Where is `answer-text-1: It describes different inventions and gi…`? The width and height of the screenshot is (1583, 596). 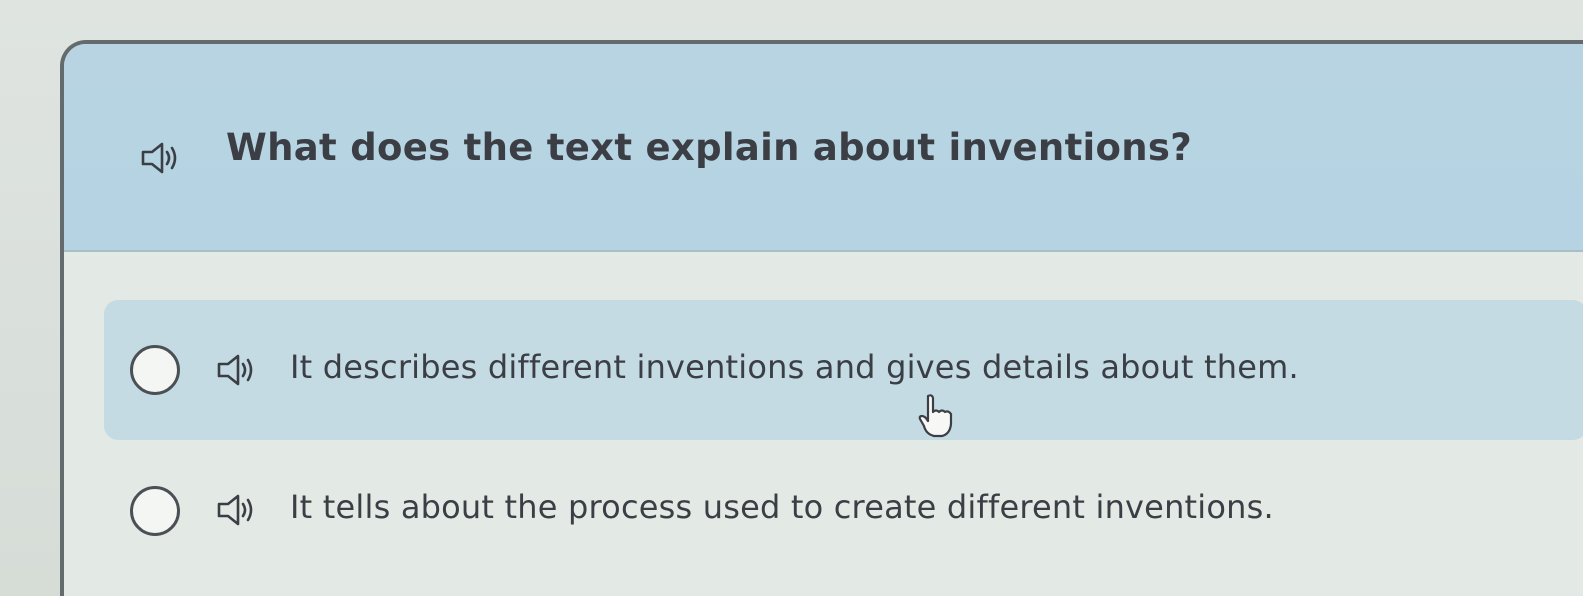
answer-text-1: It describes different inventions and gi… is located at coordinates (794, 367).